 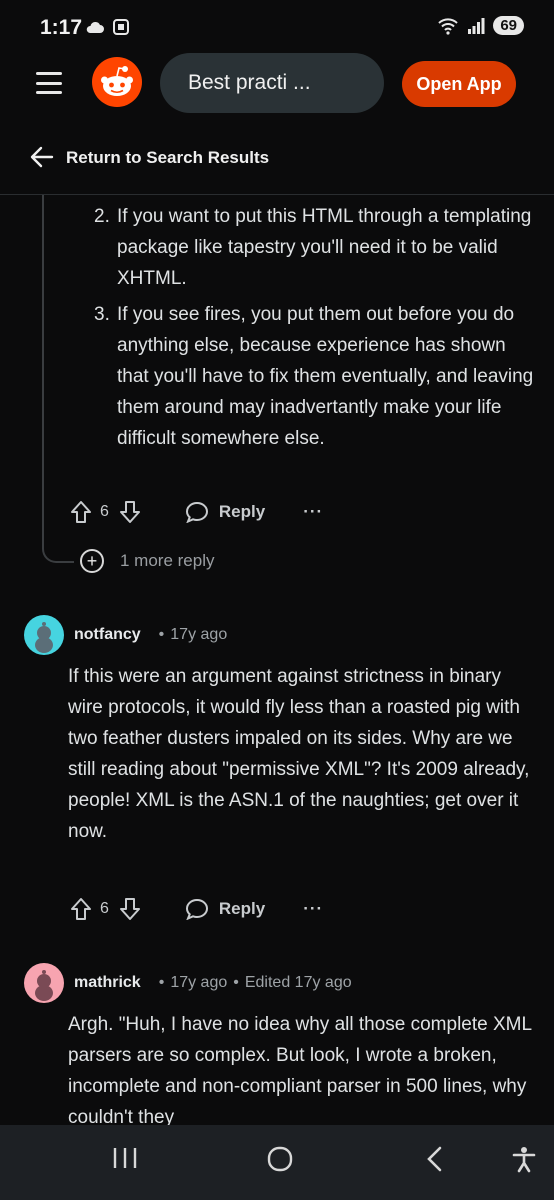 I want to click on system-nav-bar, so click(x=277, y=1162).